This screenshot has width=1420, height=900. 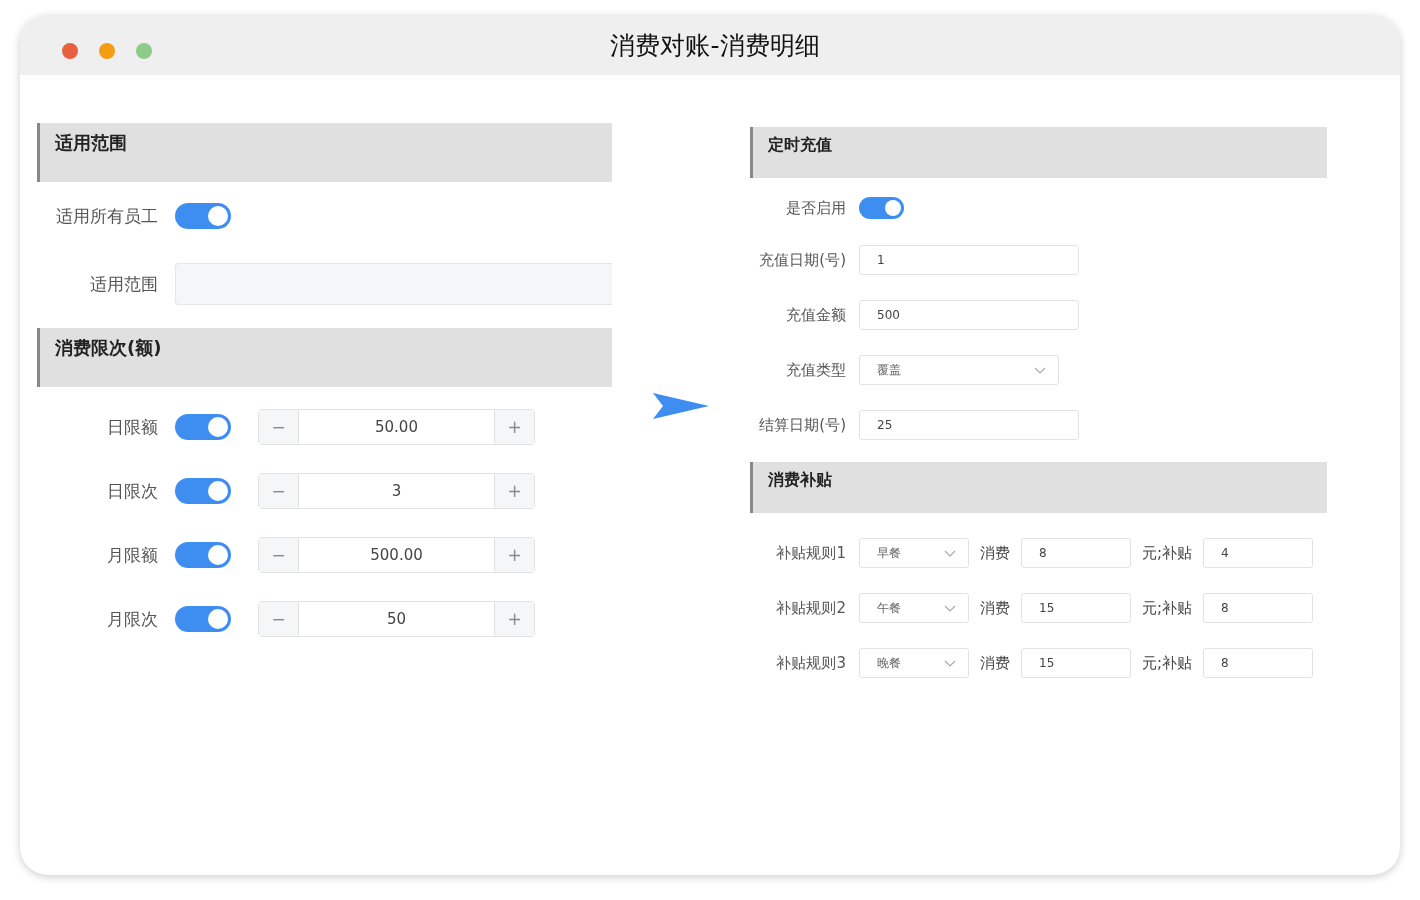 What do you see at coordinates (132, 427) in the screenshot?
I see `field-label: 日限额` at bounding box center [132, 427].